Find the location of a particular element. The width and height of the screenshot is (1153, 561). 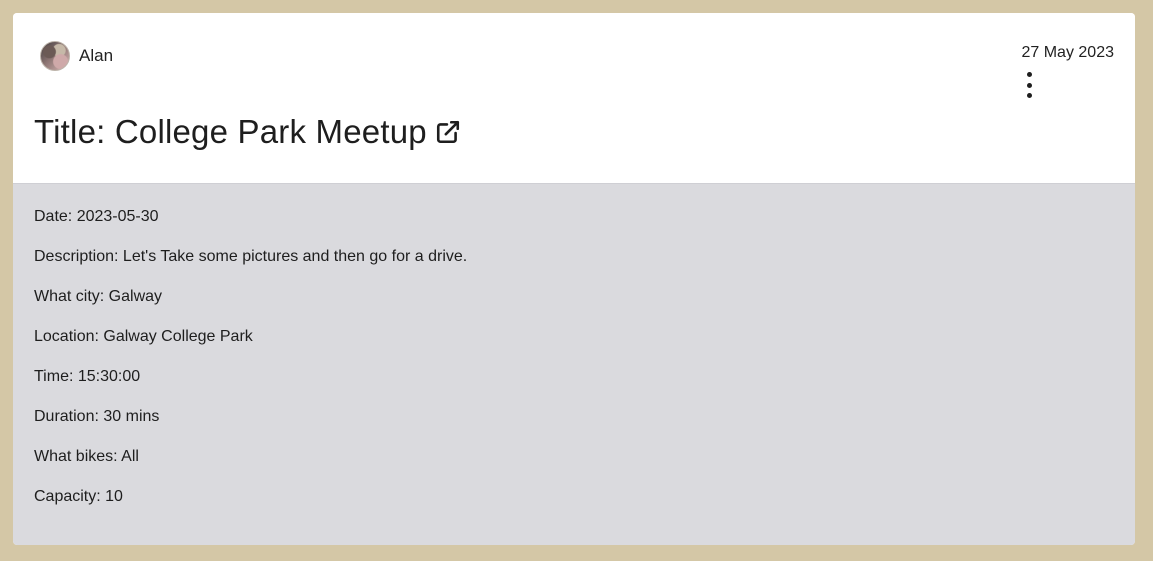

posted-date: 27 May 2023 is located at coordinates (1067, 52).